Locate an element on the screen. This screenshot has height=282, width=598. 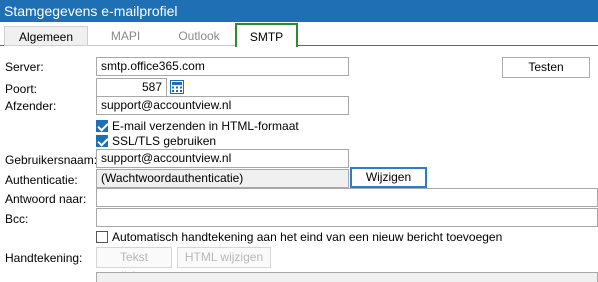
tab-mapi: MAPI is located at coordinates (125, 36).